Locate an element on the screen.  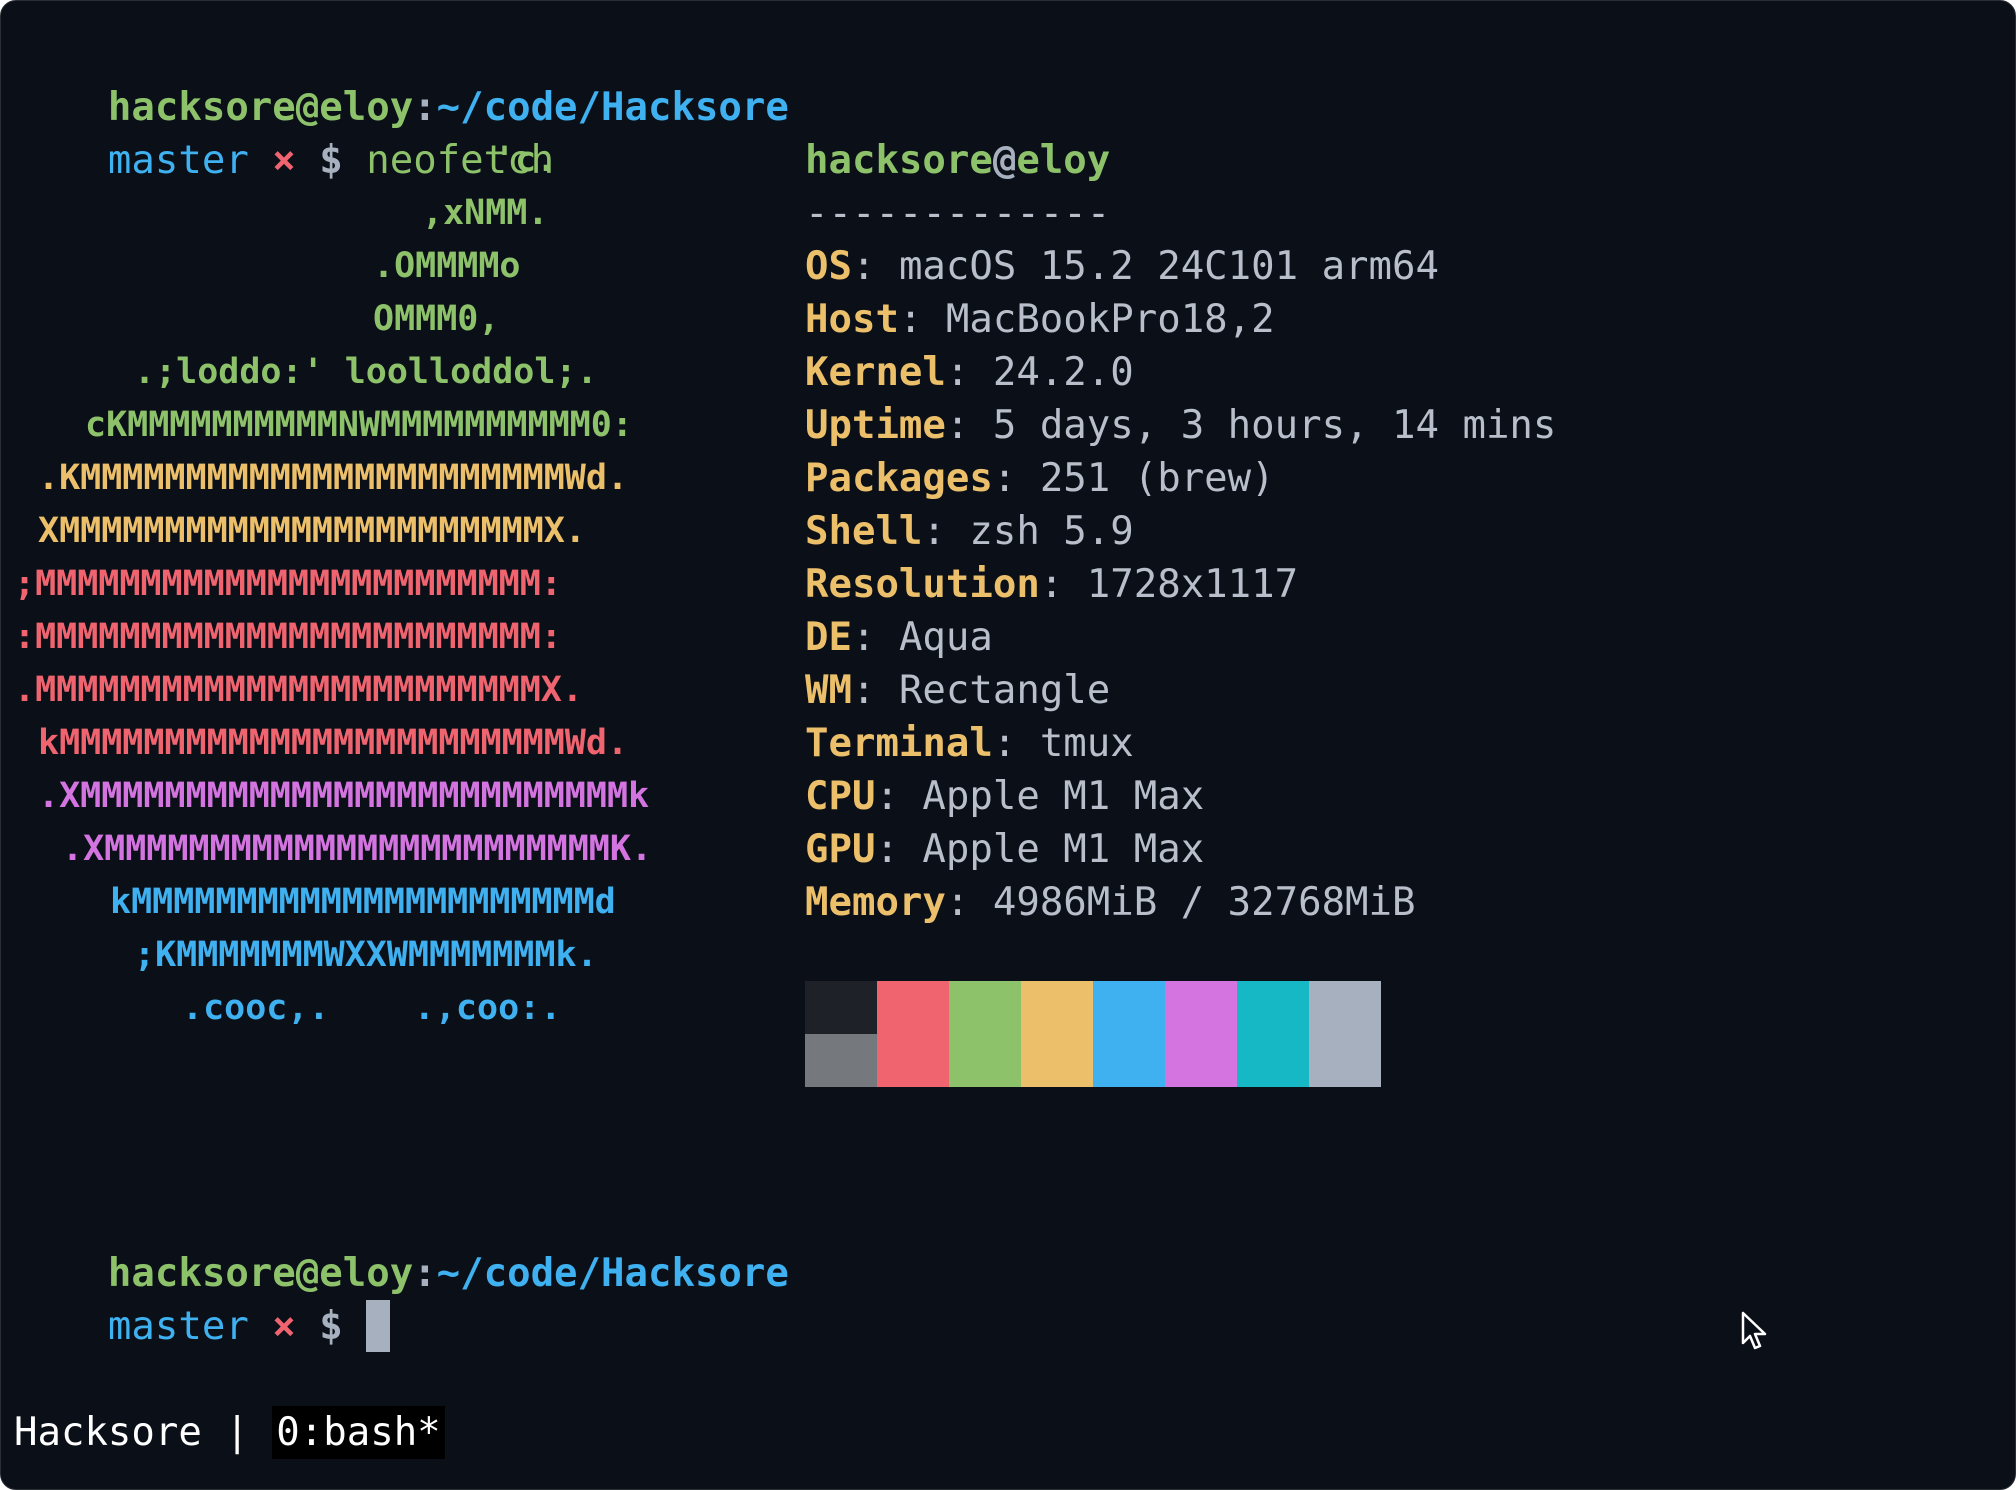
tmux-window-tab: 0:bash* is located at coordinates (358, 1432).